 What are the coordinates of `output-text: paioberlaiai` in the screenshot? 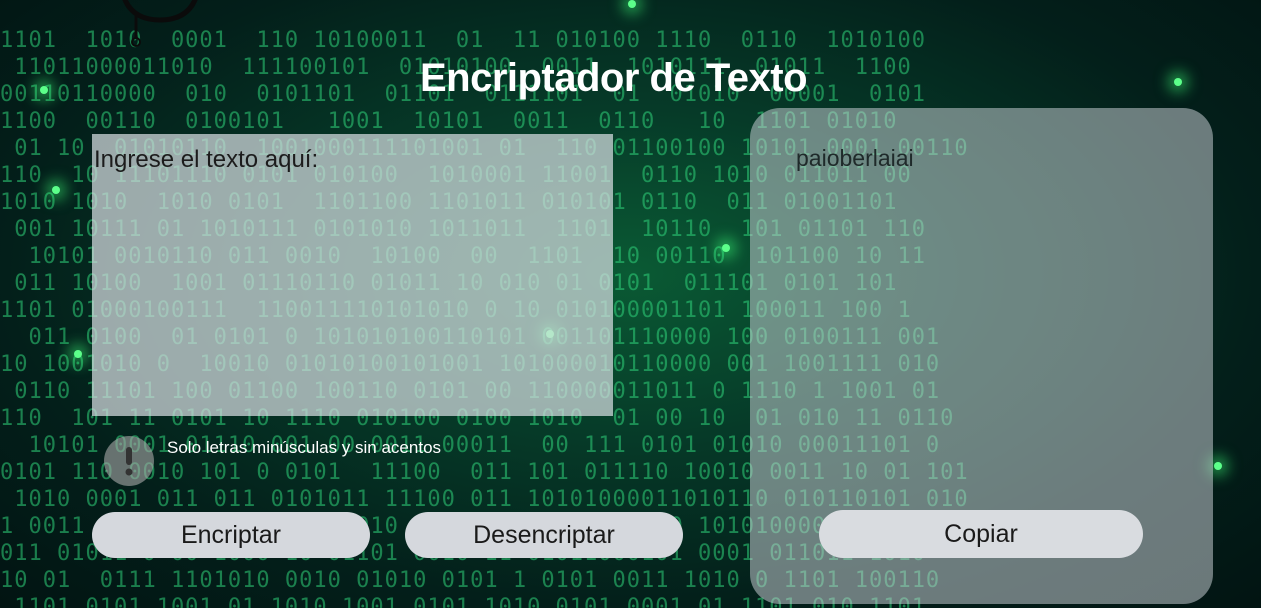 It's located at (855, 158).